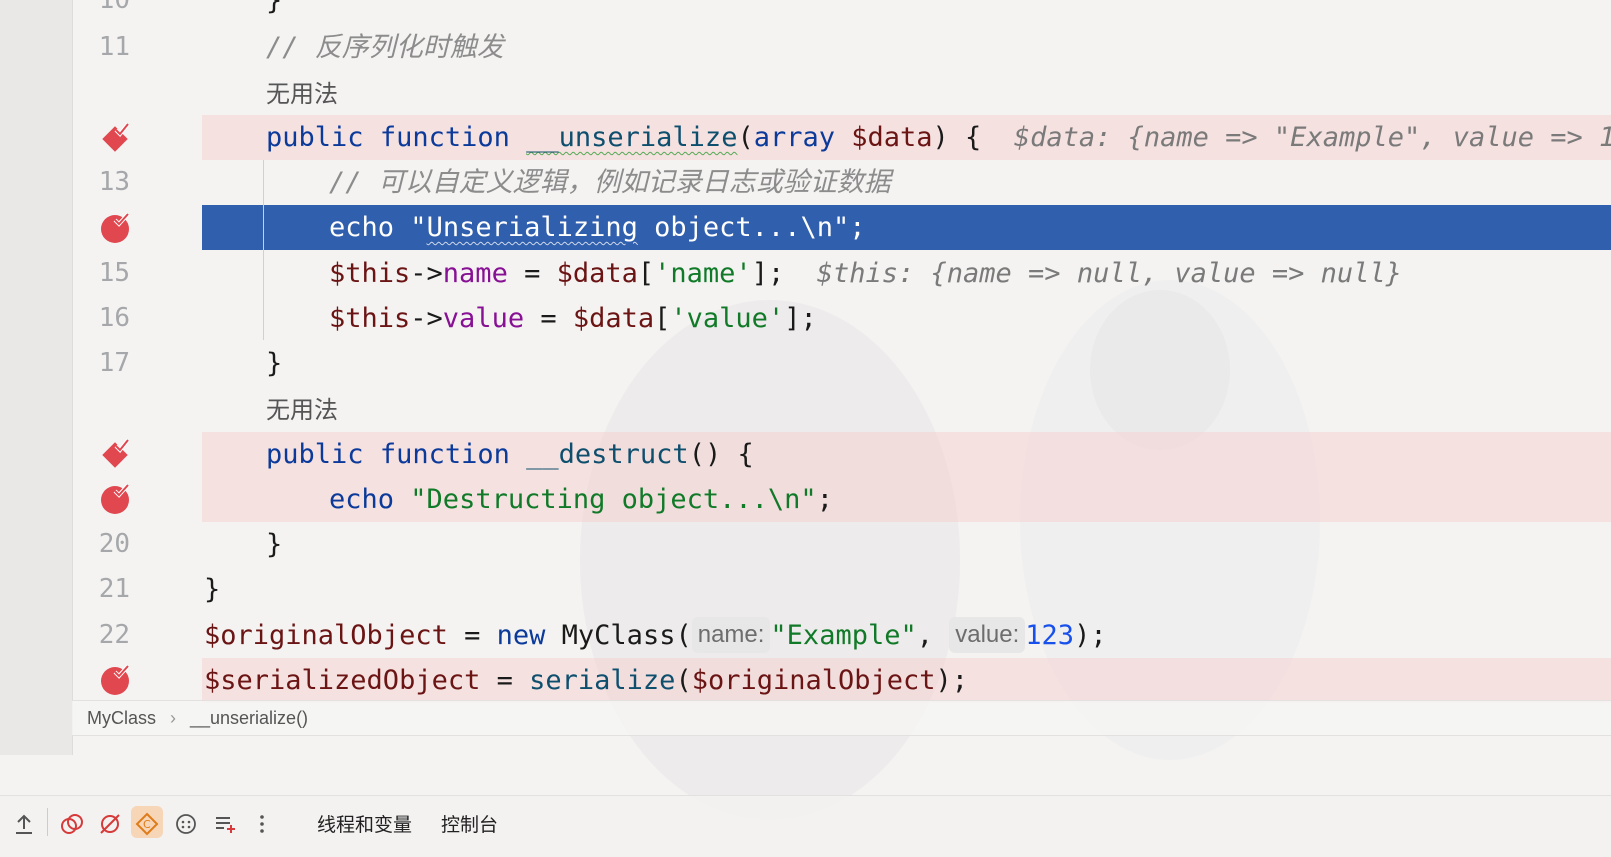 The height and width of the screenshot is (857, 1611). Describe the element at coordinates (212, 589) in the screenshot. I see `code-line-21: }` at that location.